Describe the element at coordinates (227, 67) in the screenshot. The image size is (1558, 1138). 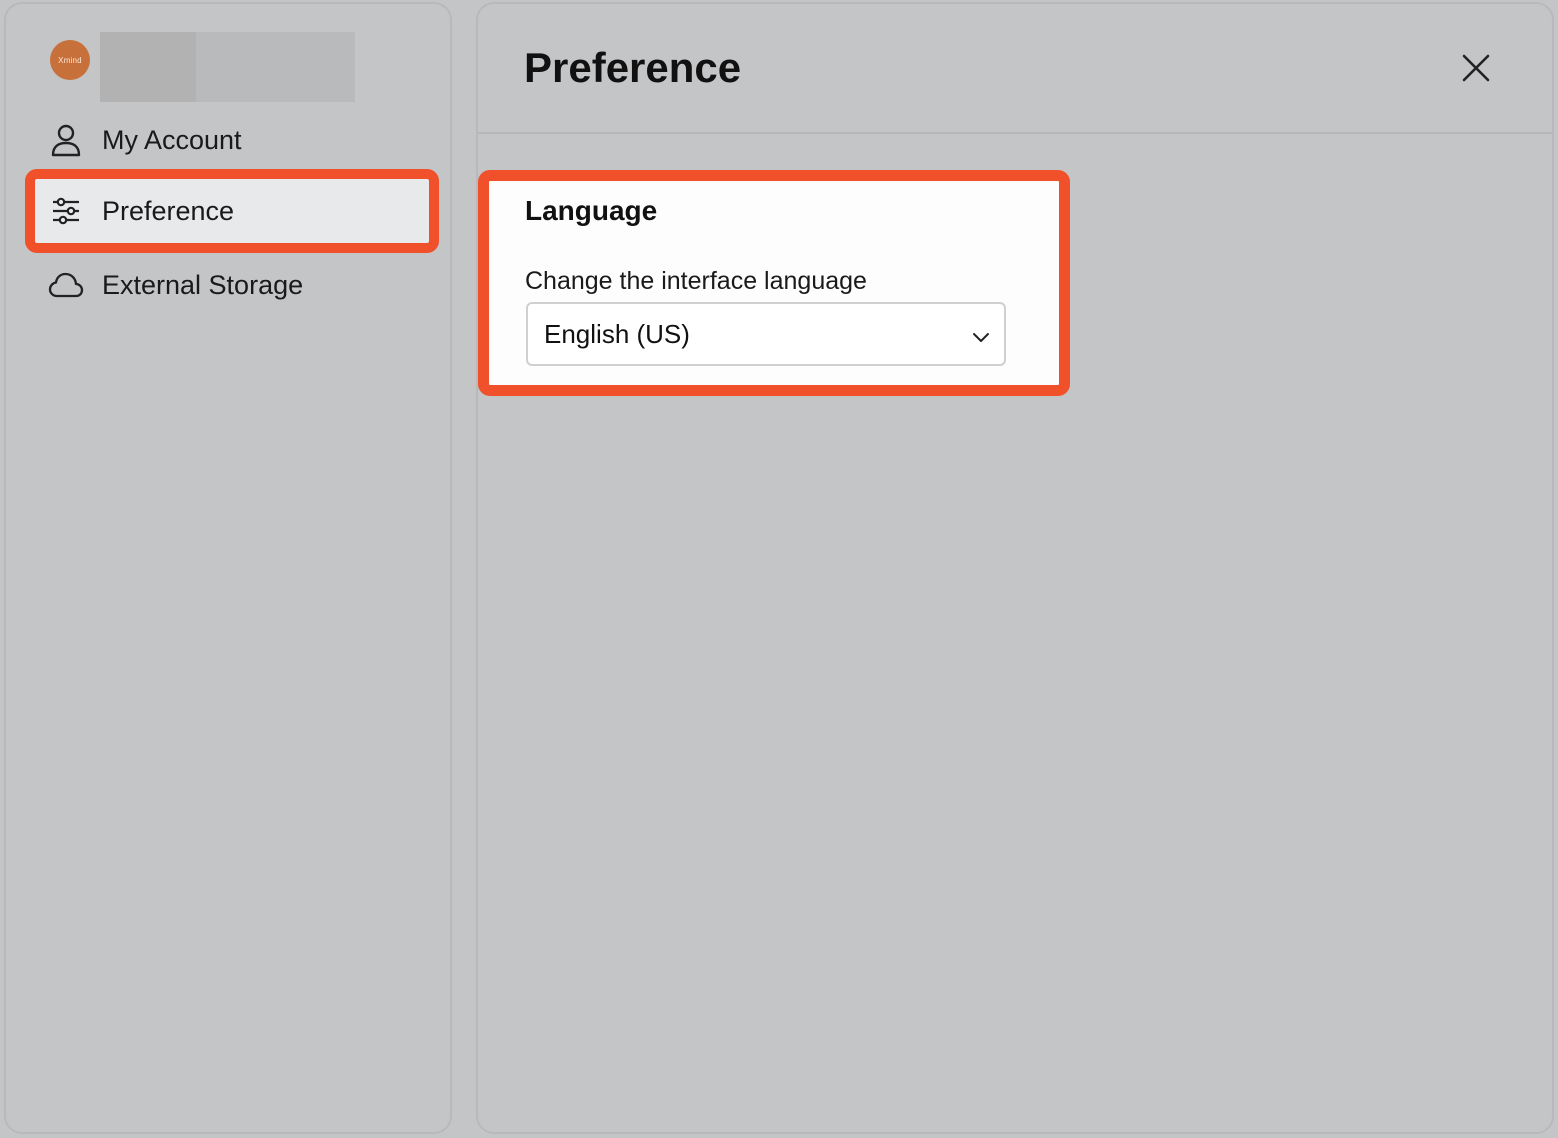
I see `account-name-redacted` at that location.